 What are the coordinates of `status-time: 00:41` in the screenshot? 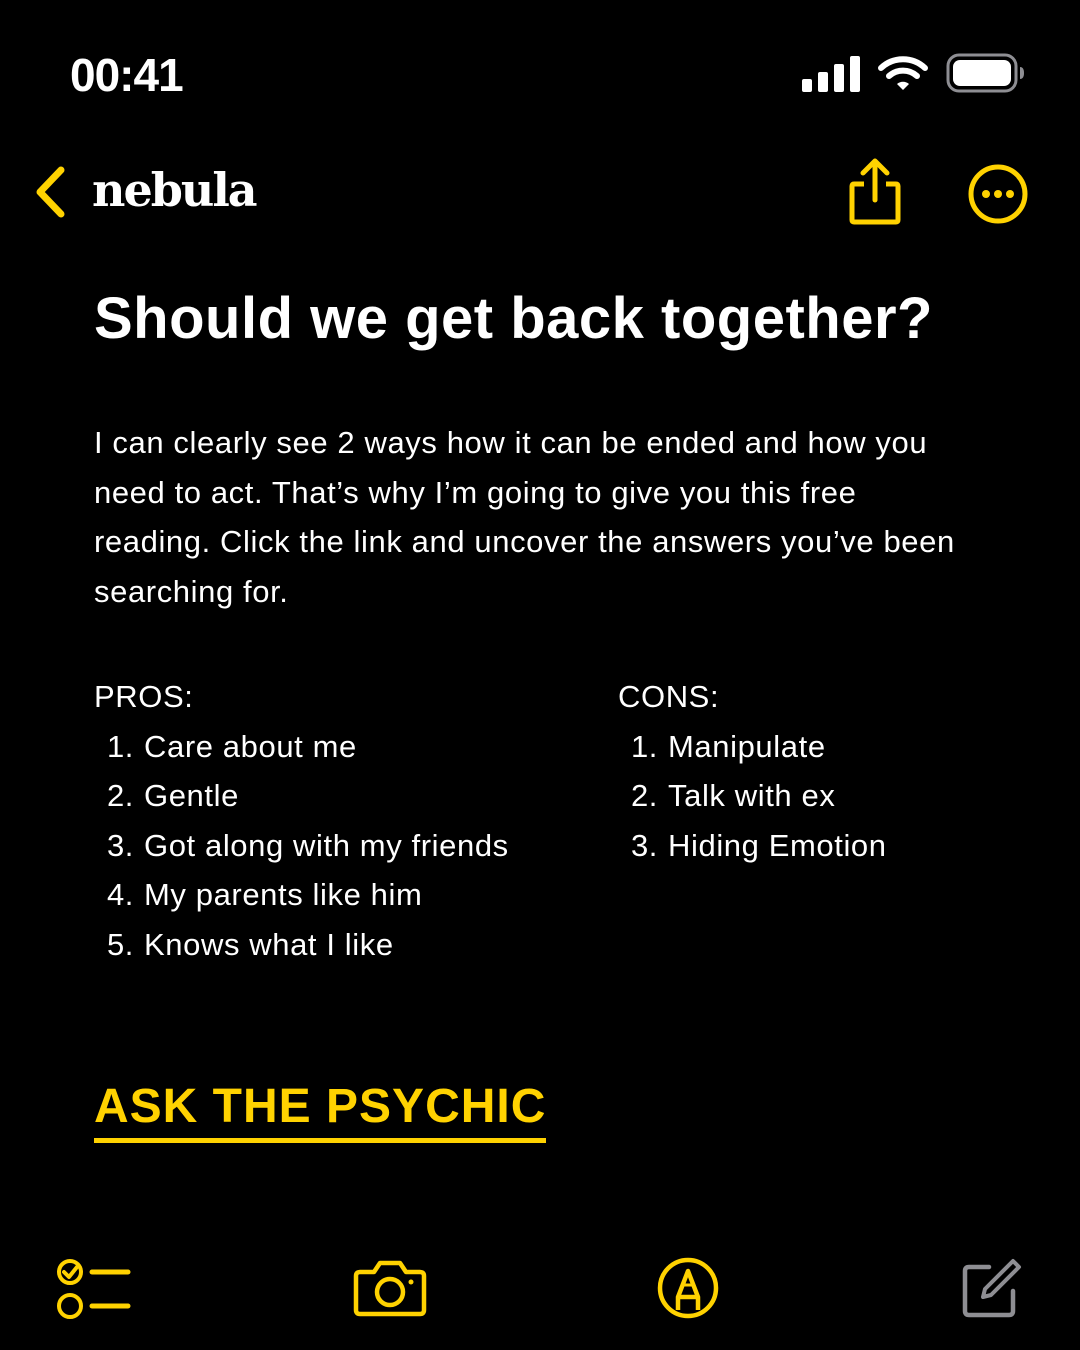 It's located at (127, 75).